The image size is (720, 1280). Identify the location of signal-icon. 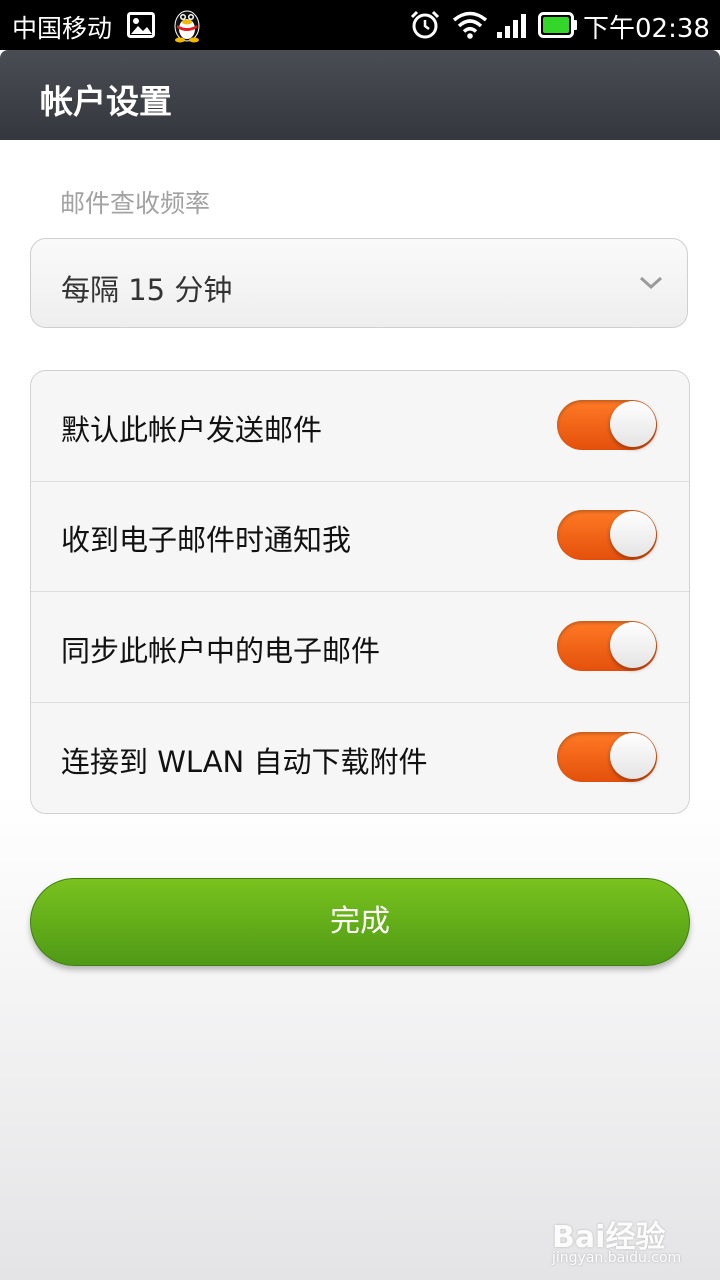
(512, 28).